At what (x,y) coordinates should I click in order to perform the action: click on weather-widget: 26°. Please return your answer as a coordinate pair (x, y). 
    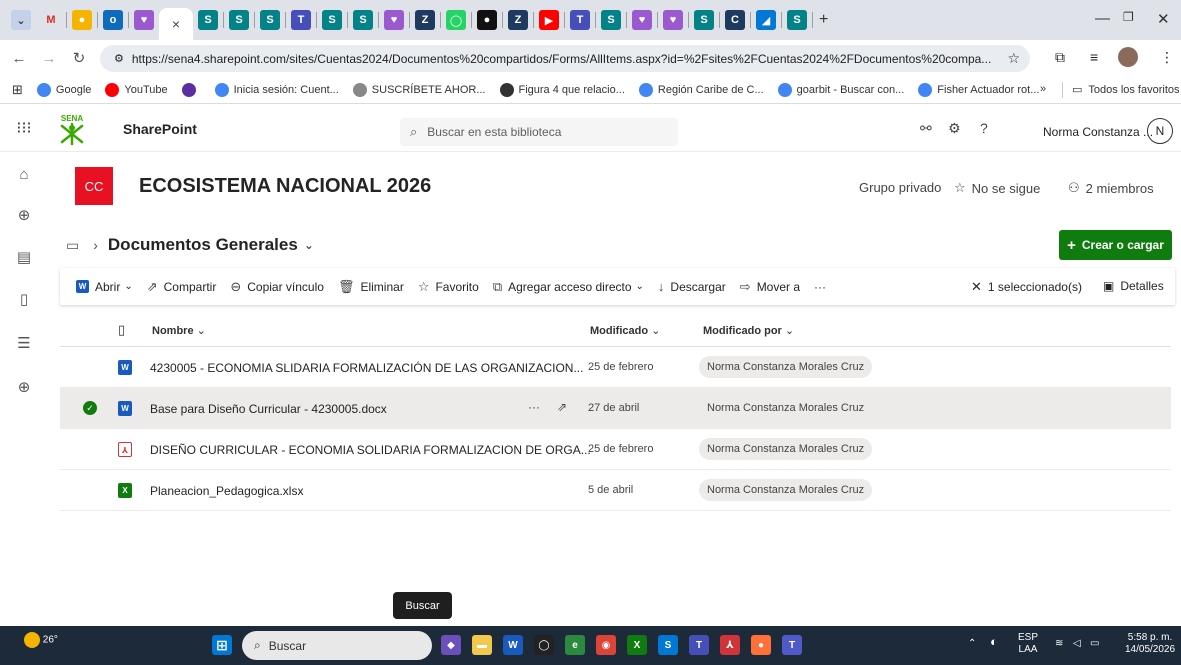
    Looking at the image, I should click on (41, 640).